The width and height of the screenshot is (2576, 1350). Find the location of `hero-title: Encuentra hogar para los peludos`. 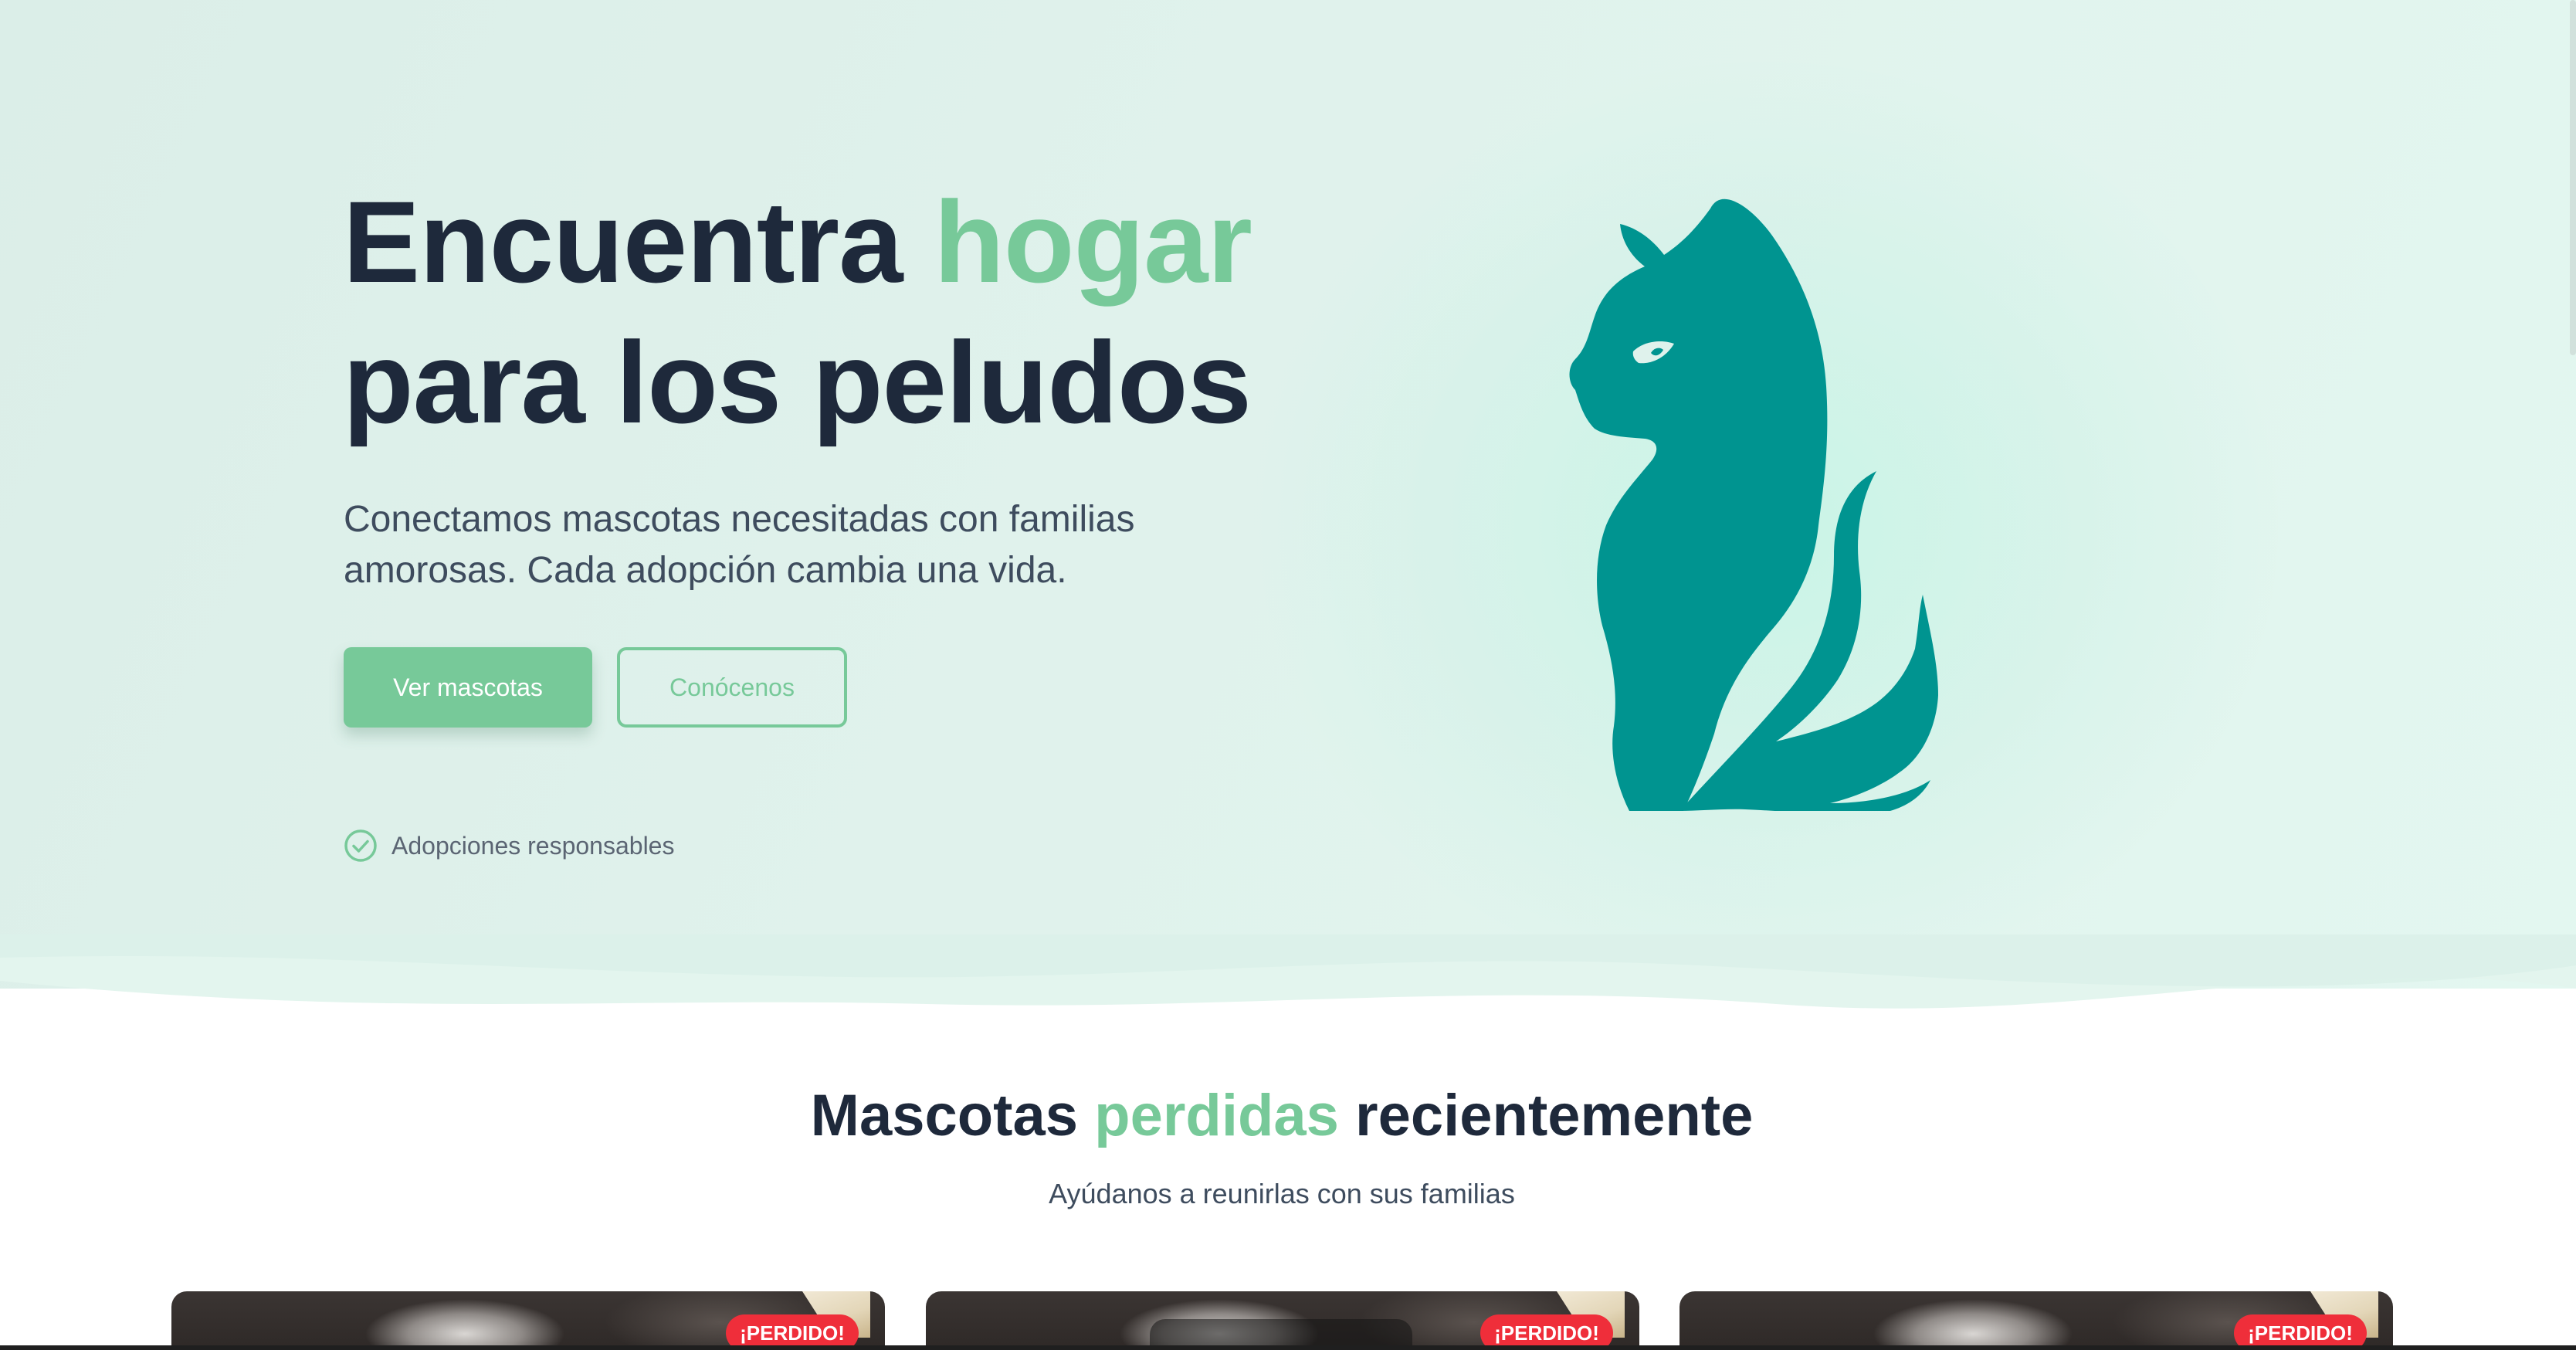

hero-title: Encuentra hogar para los peludos is located at coordinates (845, 312).